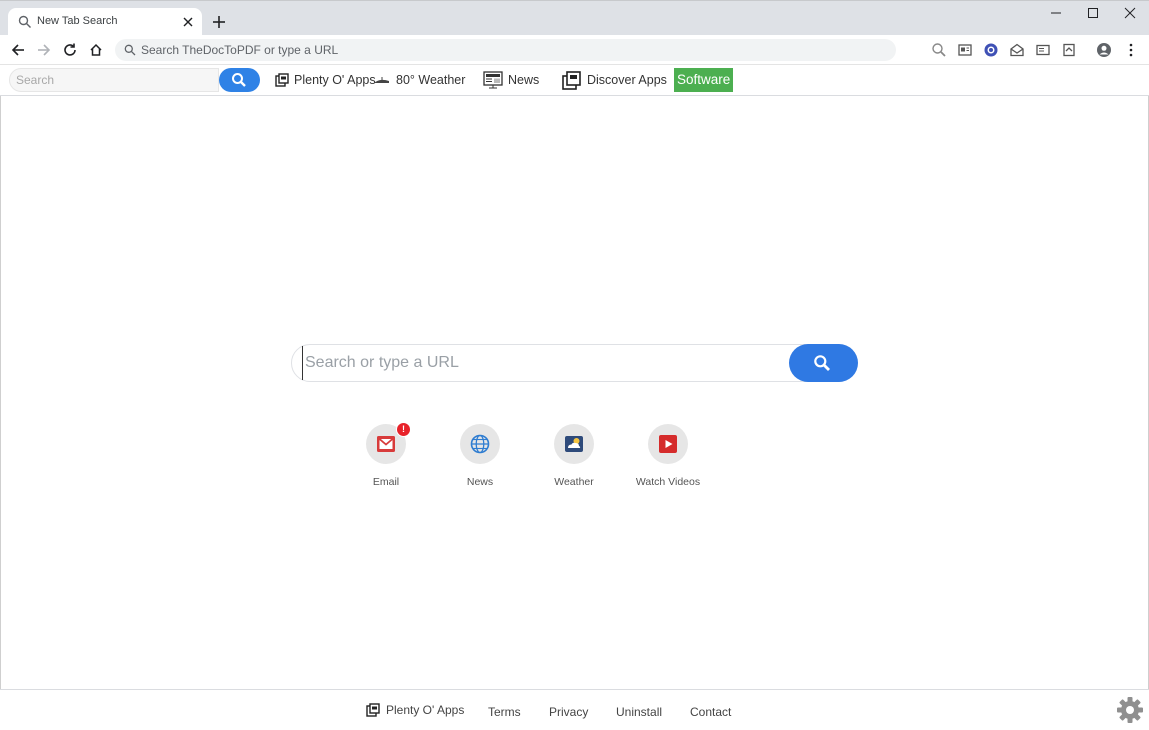  What do you see at coordinates (18, 50) in the screenshot?
I see `back-icon` at bounding box center [18, 50].